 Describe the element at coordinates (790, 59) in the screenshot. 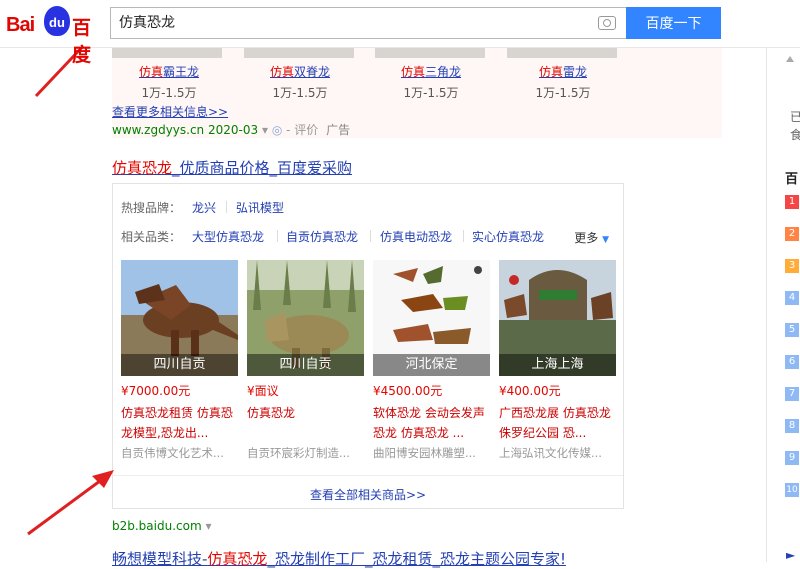

I see `scroll-up-icon` at that location.